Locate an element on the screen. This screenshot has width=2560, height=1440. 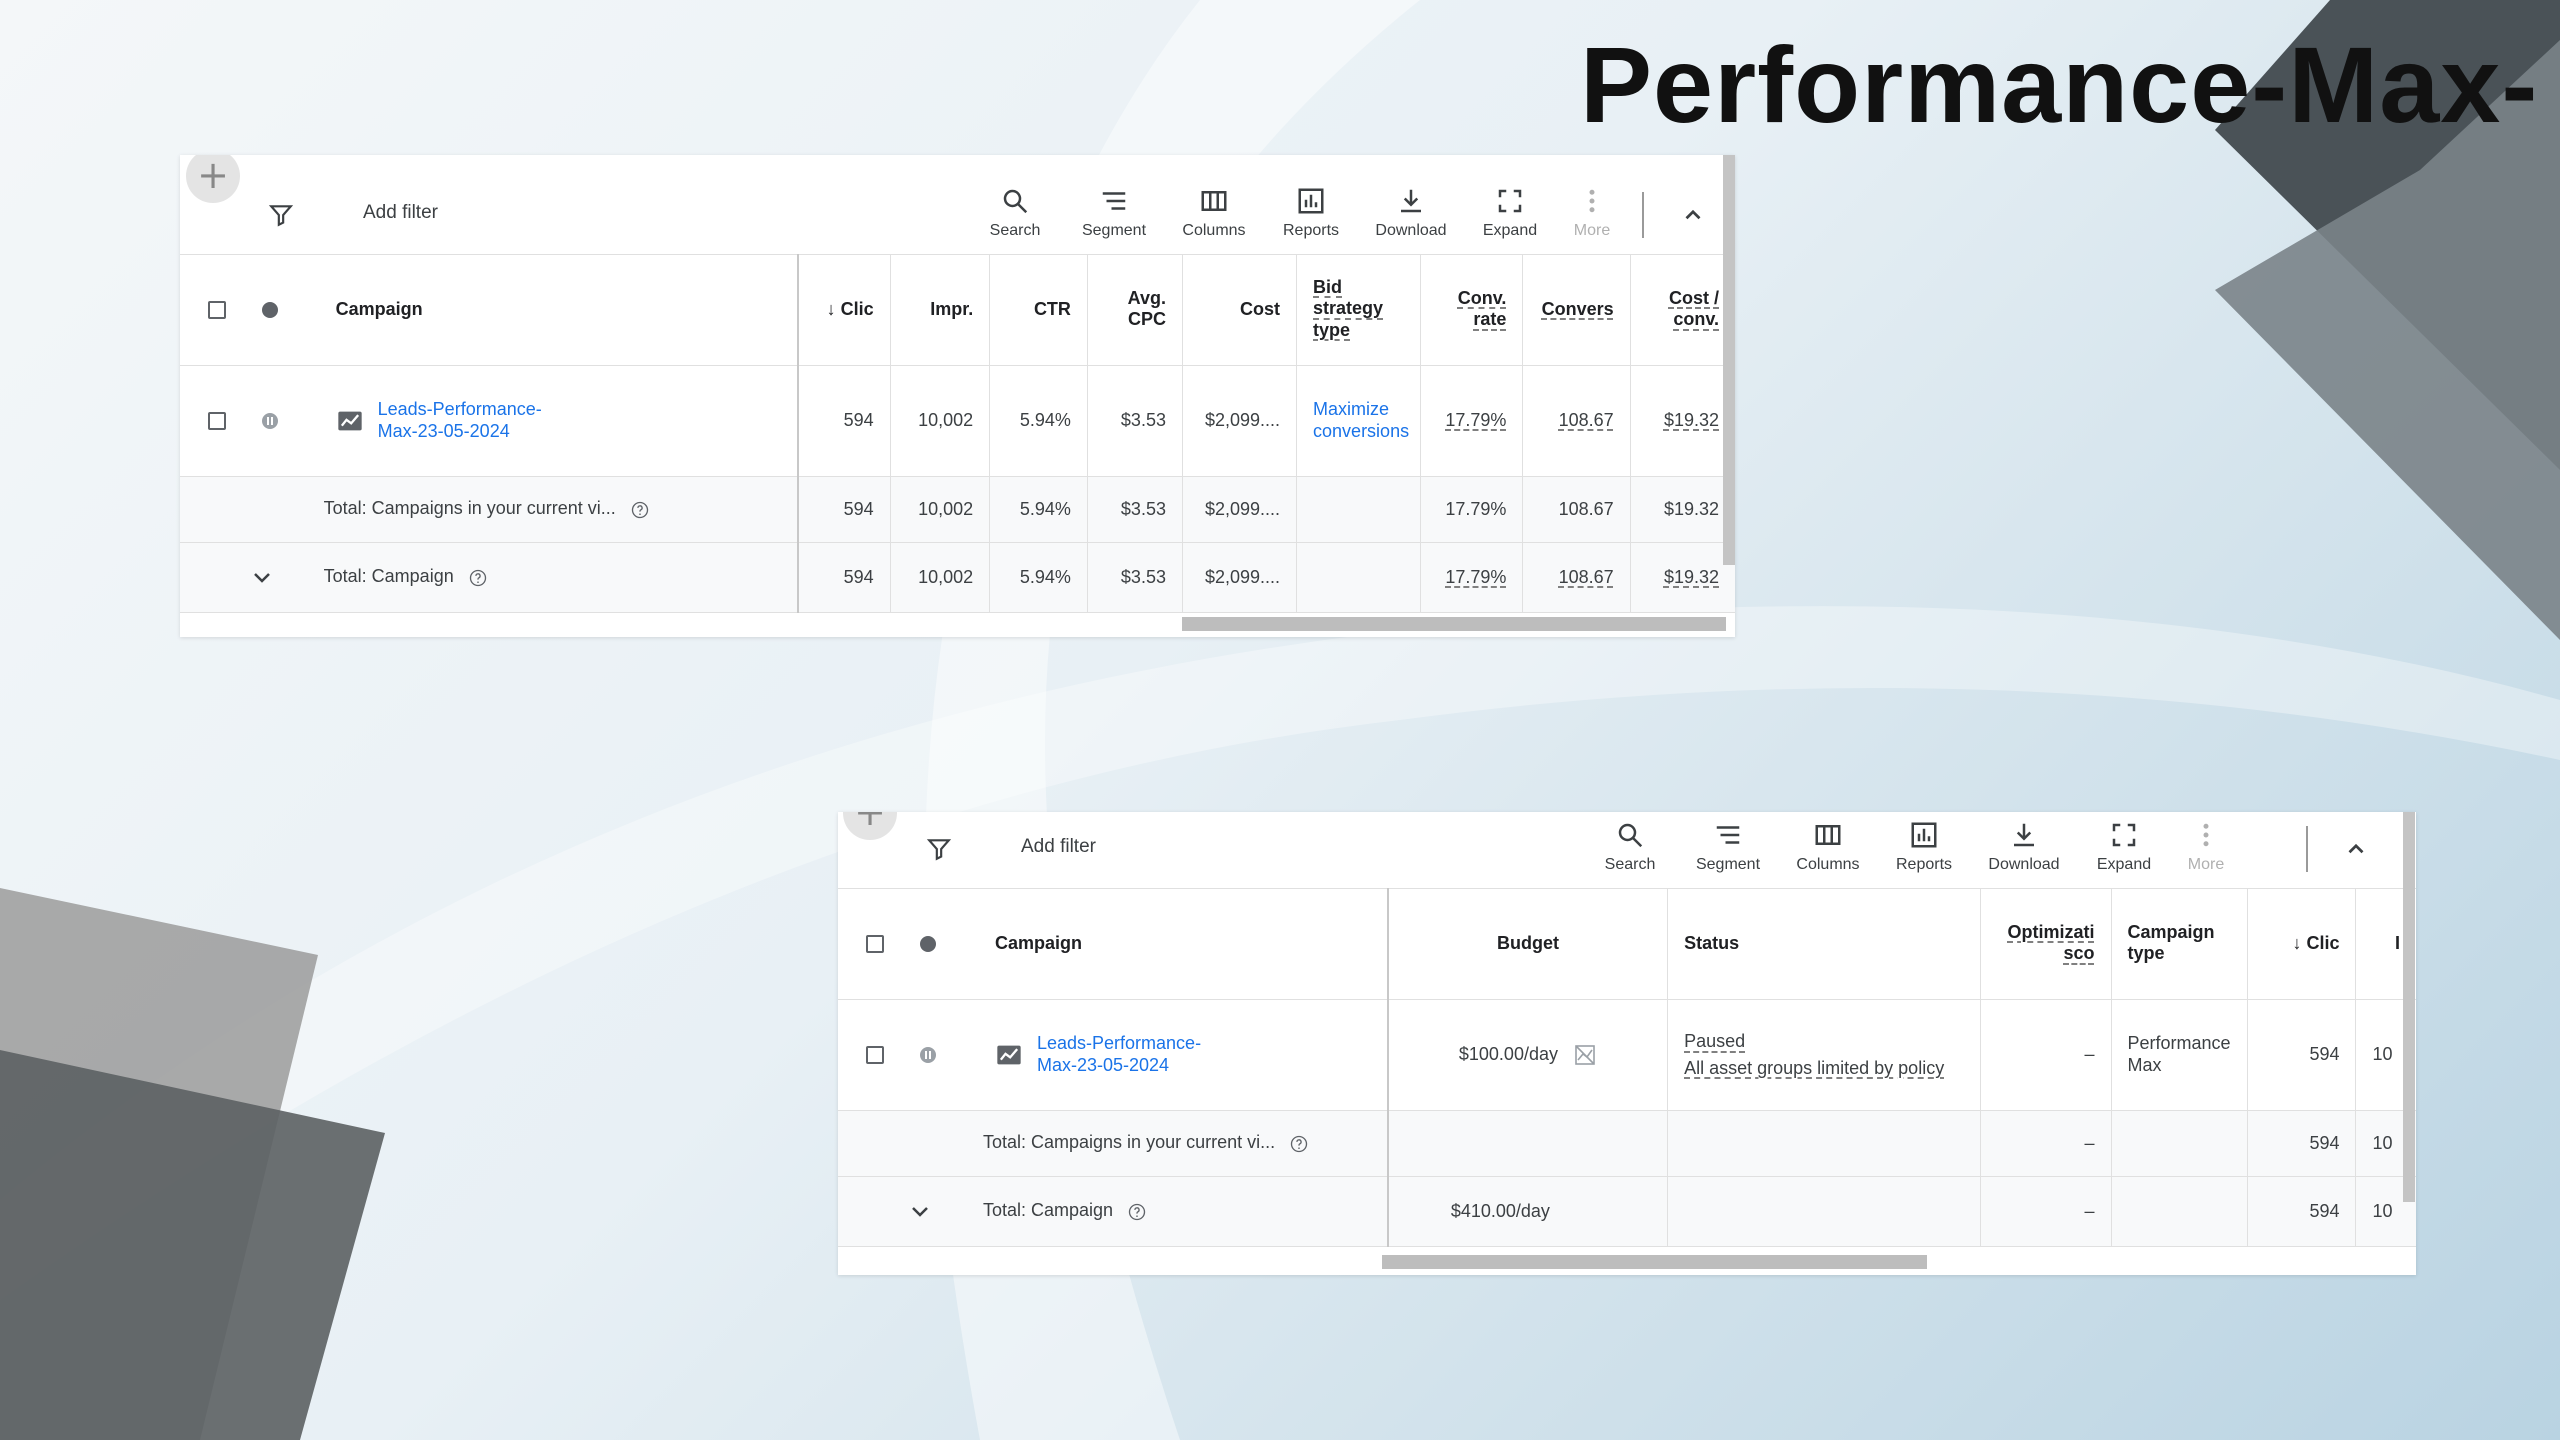
budget-chart-icon is located at coordinates (1585, 1055).